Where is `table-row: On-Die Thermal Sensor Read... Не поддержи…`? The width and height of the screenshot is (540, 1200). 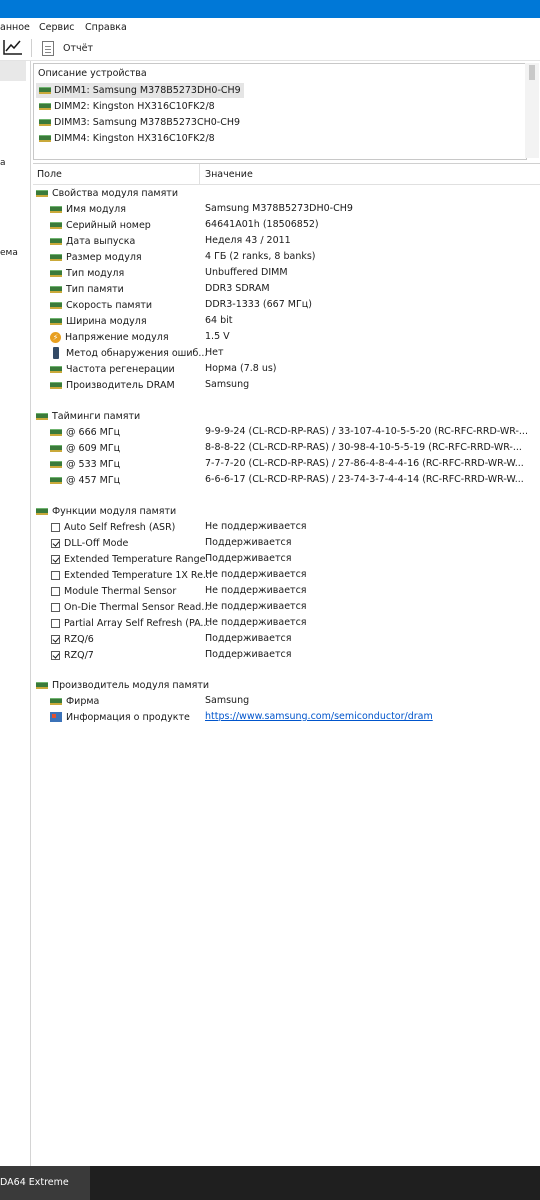
table-row: On-Die Thermal Sensor Read... Не поддержи… is located at coordinates (286, 607).